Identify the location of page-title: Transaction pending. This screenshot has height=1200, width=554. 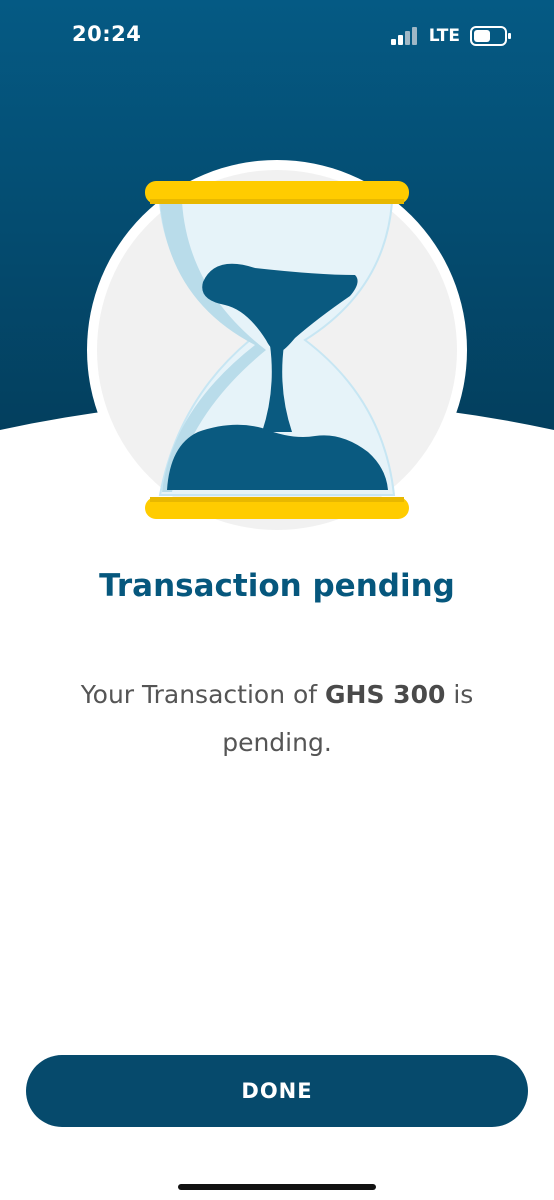
(277, 586).